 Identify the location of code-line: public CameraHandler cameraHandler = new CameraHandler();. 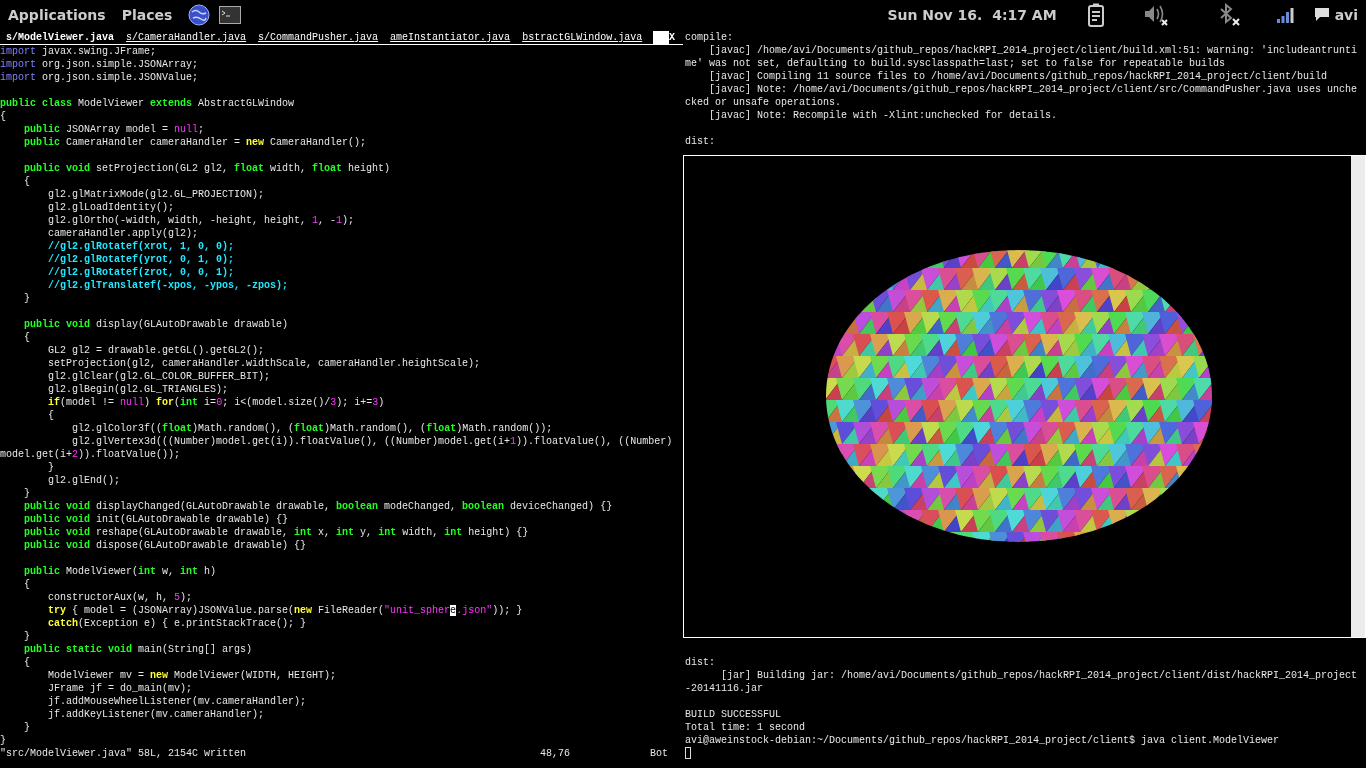
(195, 142).